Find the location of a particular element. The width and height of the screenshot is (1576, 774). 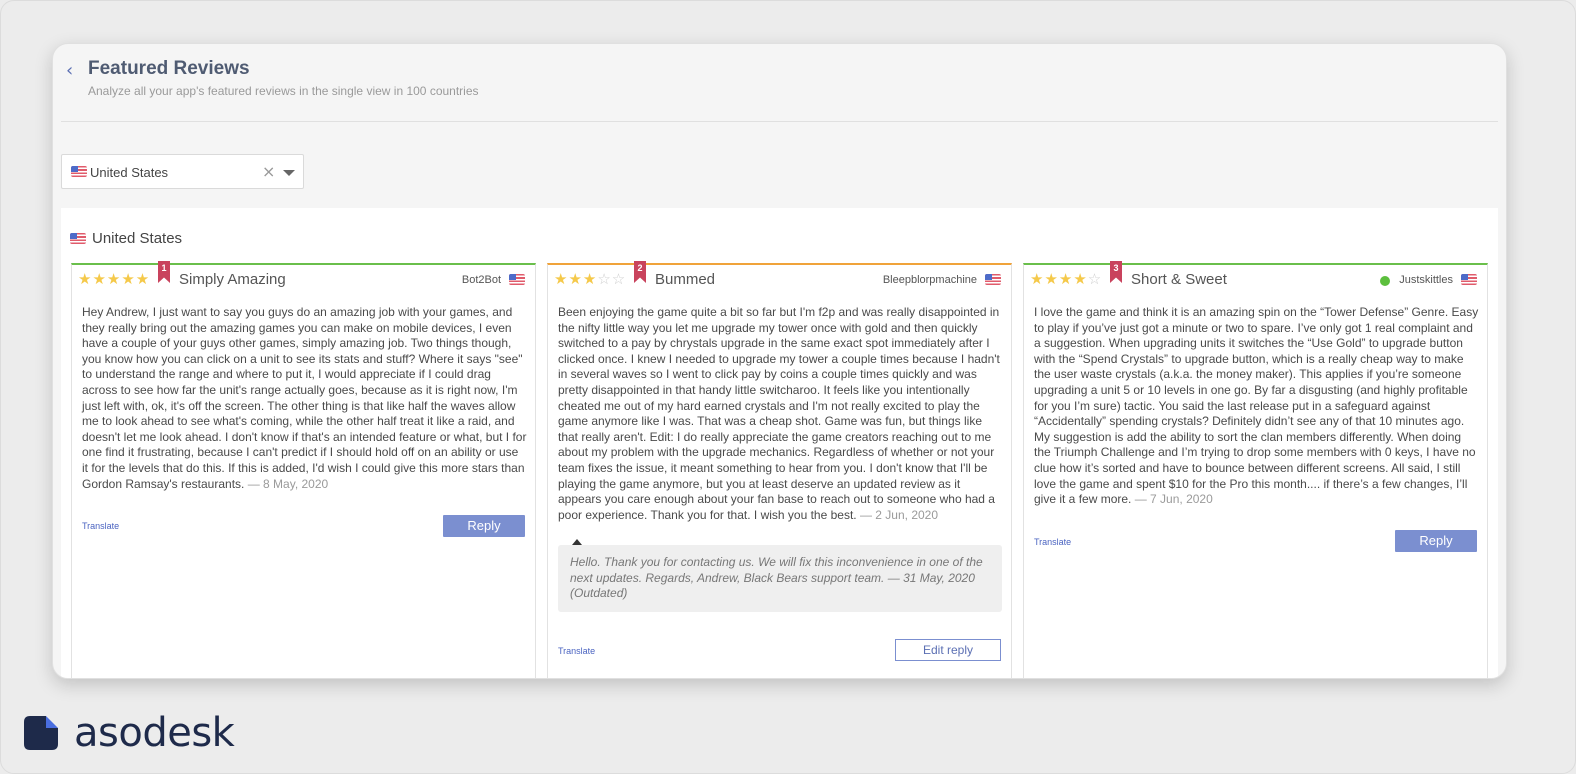

country-section-label: United States is located at coordinates (137, 238).